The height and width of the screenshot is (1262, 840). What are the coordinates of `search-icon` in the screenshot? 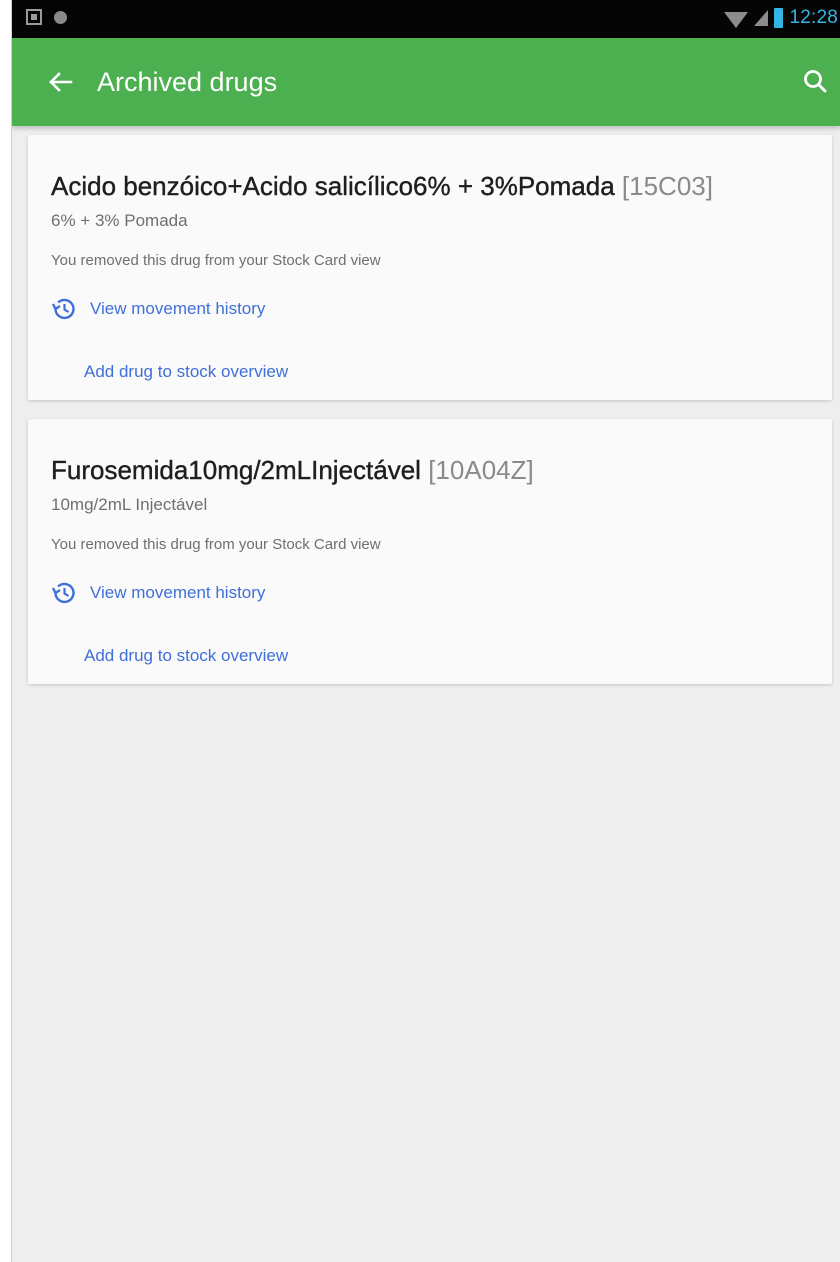 It's located at (816, 82).